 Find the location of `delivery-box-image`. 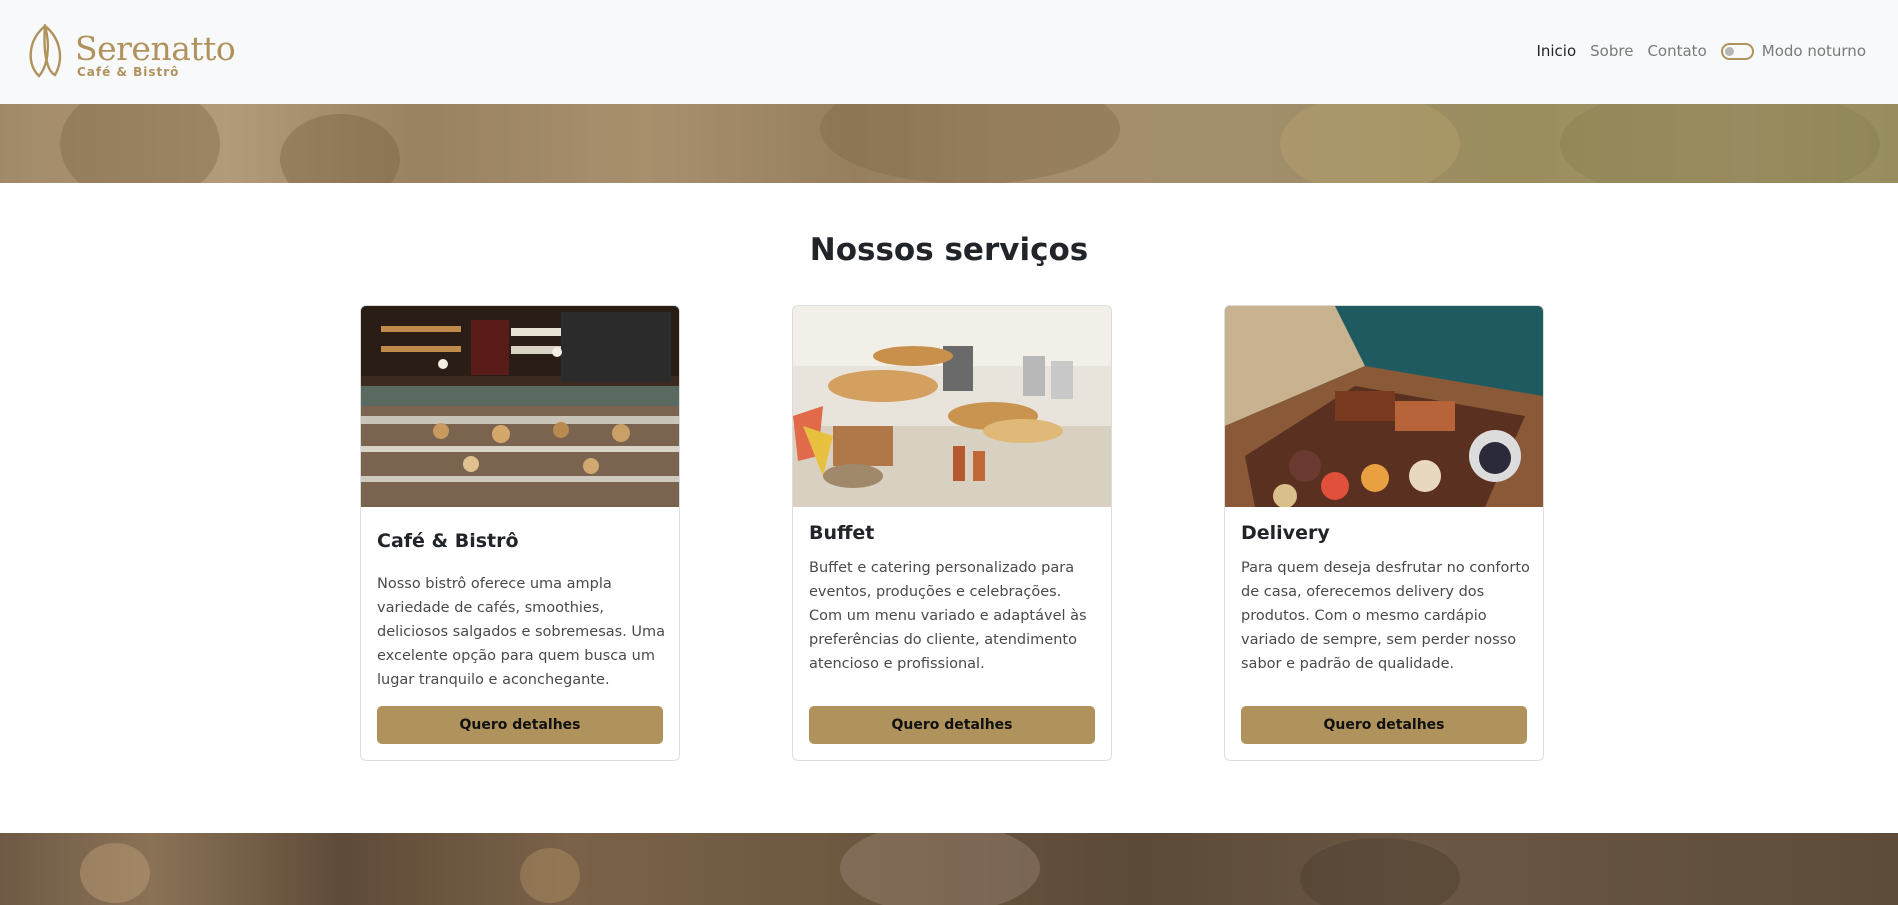

delivery-box-image is located at coordinates (1384, 406).